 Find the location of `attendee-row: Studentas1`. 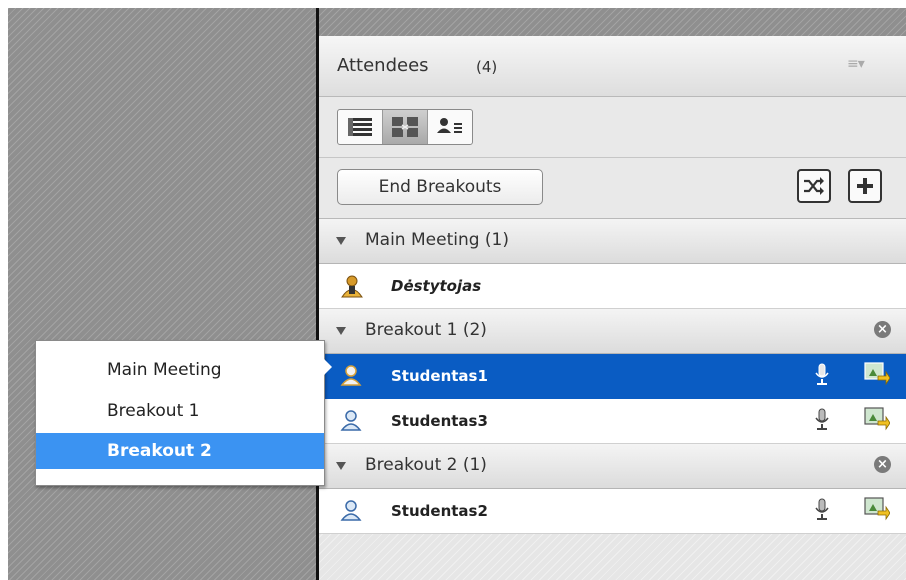

attendee-row: Studentas1 is located at coordinates (612, 376).